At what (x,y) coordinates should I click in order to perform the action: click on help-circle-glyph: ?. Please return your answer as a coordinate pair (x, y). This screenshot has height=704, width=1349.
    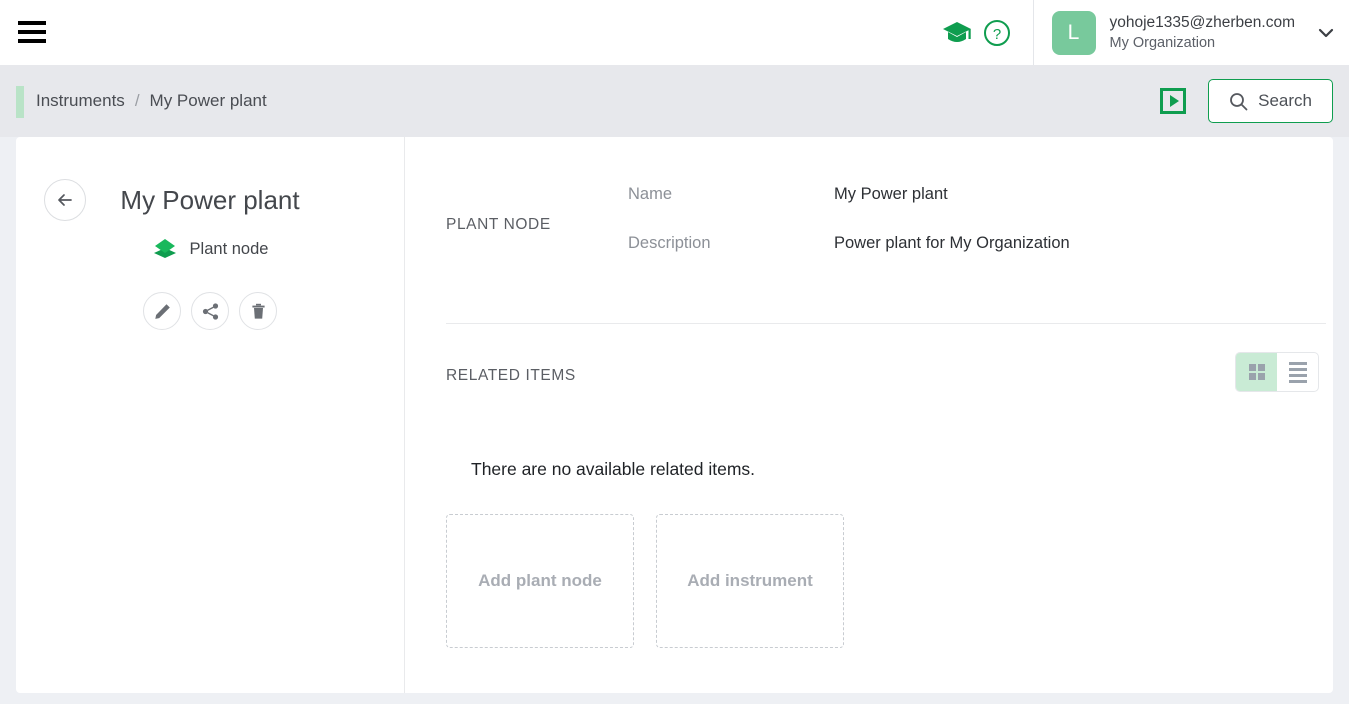
    Looking at the image, I should click on (996, 32).